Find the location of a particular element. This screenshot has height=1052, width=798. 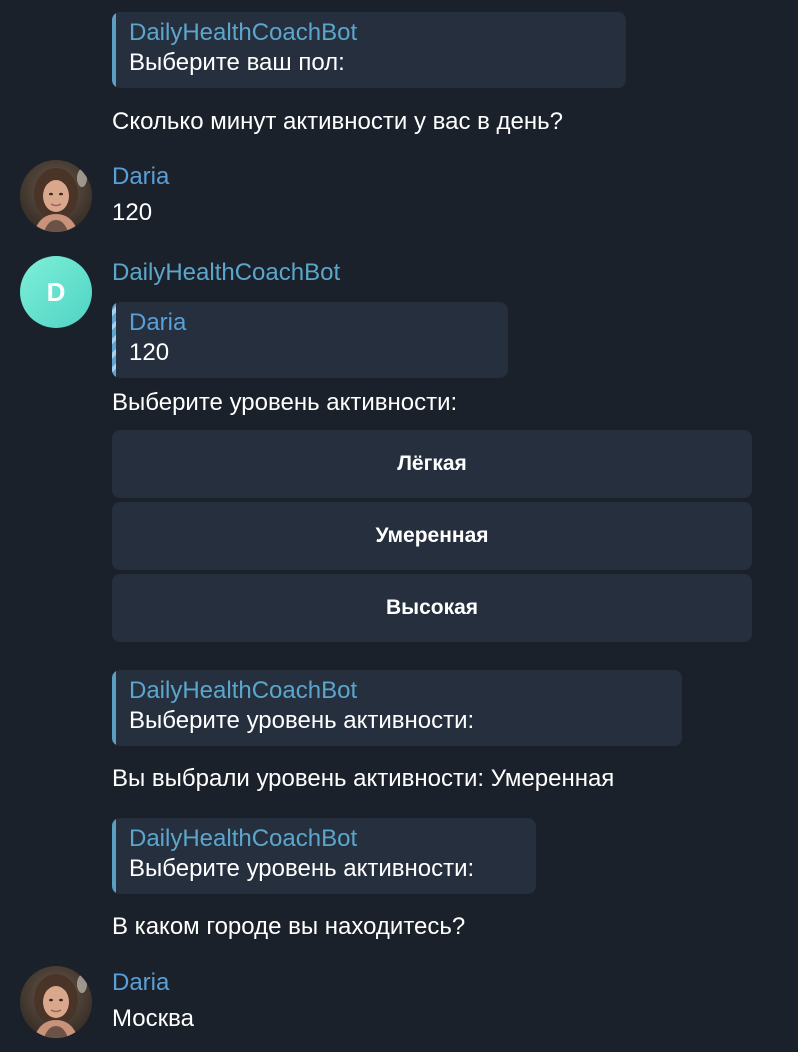

message-text: Сколько минут активности у вас в день? is located at coordinates (338, 121).